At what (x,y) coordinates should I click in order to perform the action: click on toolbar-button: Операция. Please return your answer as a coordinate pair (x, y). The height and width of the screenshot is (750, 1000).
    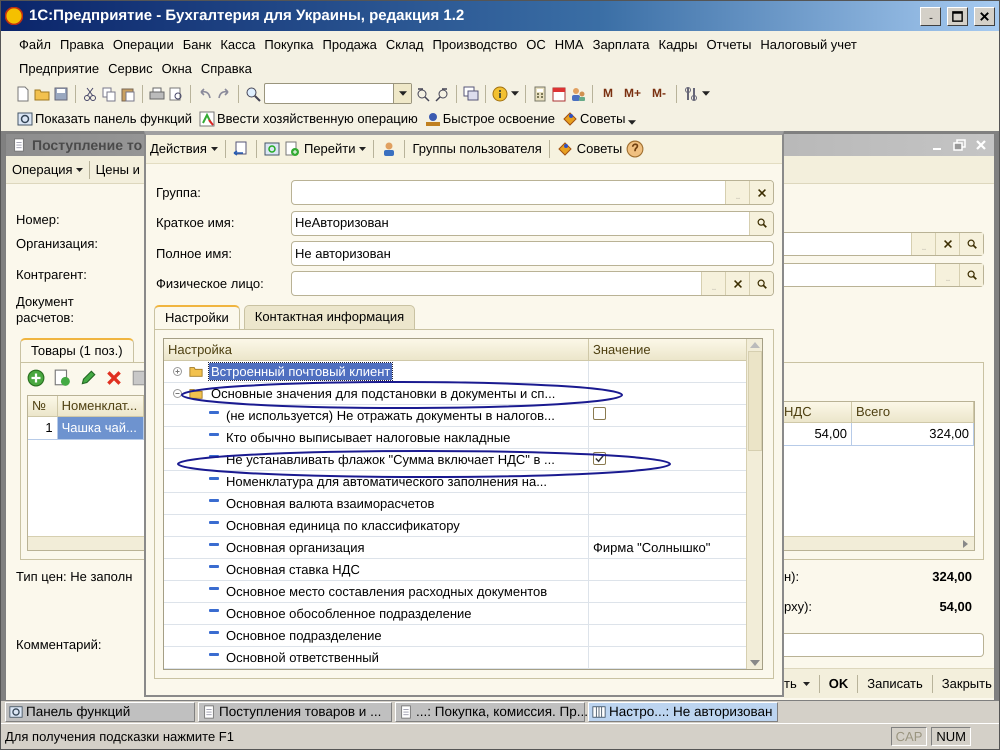
    Looking at the image, I should click on (42, 170).